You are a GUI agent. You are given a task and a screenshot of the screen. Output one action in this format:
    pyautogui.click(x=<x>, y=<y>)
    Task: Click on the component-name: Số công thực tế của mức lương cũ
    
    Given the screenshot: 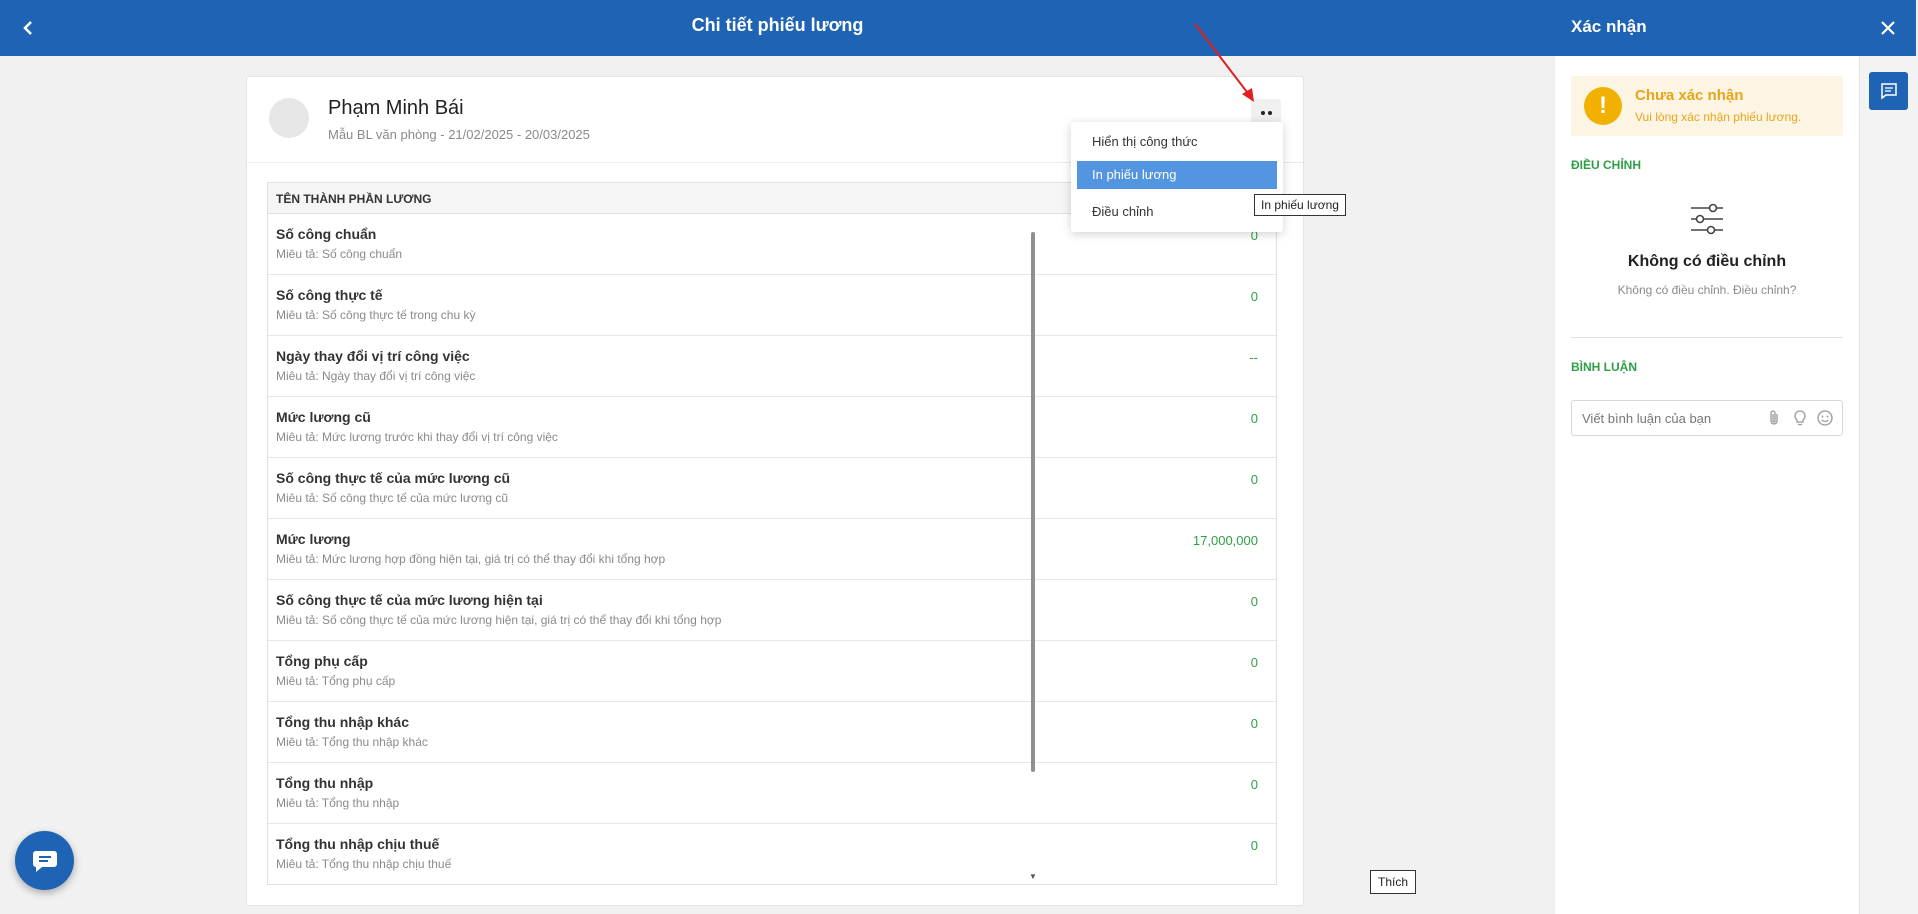 What is the action you would take?
    pyautogui.click(x=393, y=478)
    